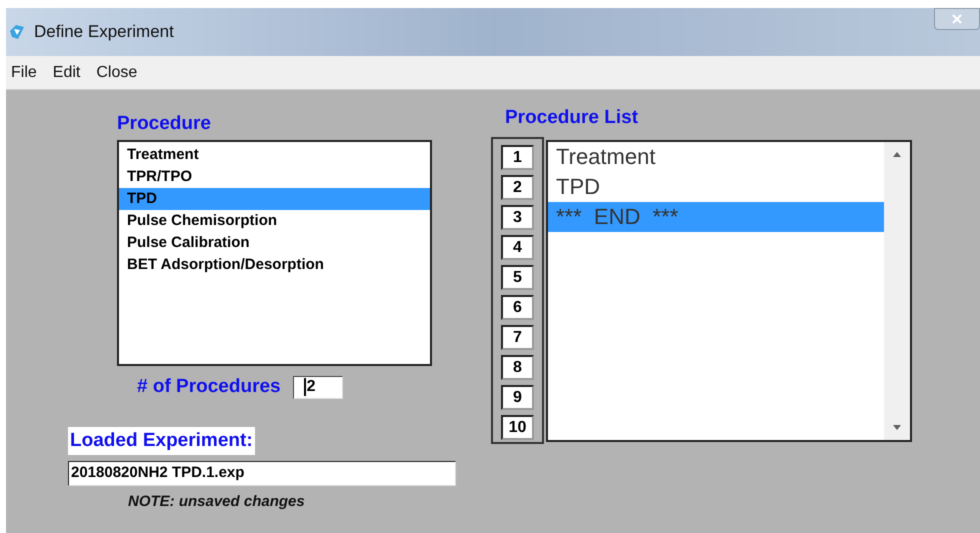  I want to click on count-label: # of Procedures, so click(209, 387).